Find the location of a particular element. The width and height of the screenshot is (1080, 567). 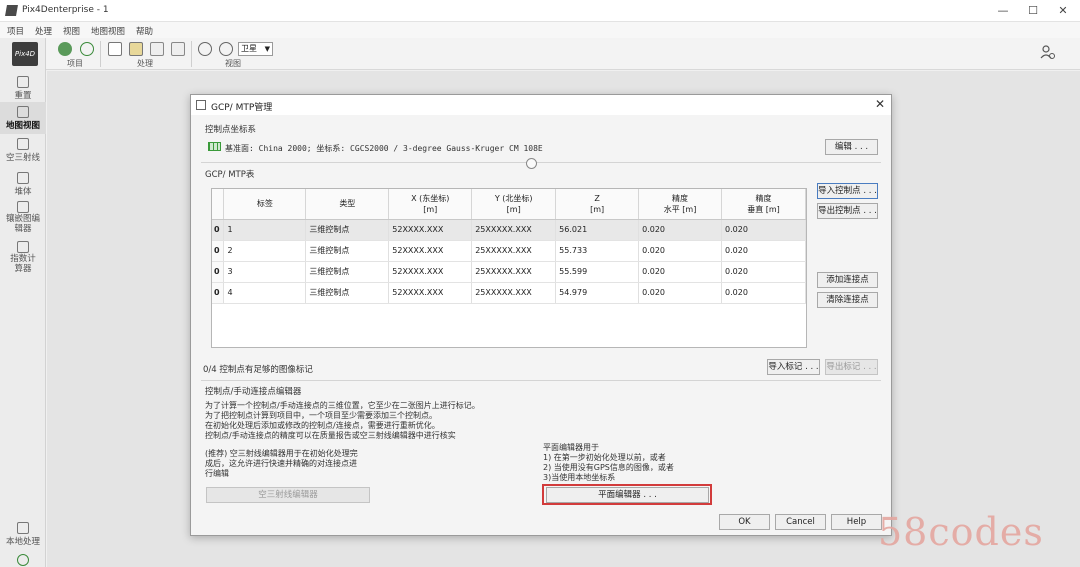

help-button: Help is located at coordinates (856, 522).